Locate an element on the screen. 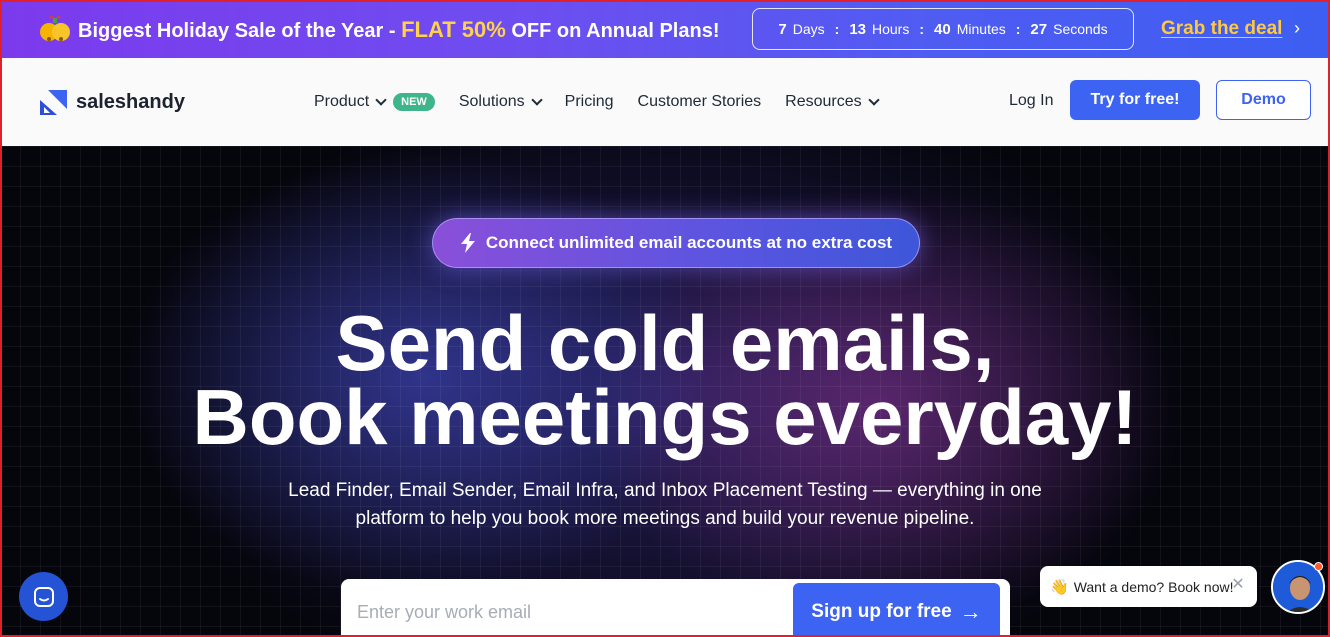  countdown-timer: 7 Days : 13 Hours : 40 Minutes : 27 Seconds is located at coordinates (943, 29).